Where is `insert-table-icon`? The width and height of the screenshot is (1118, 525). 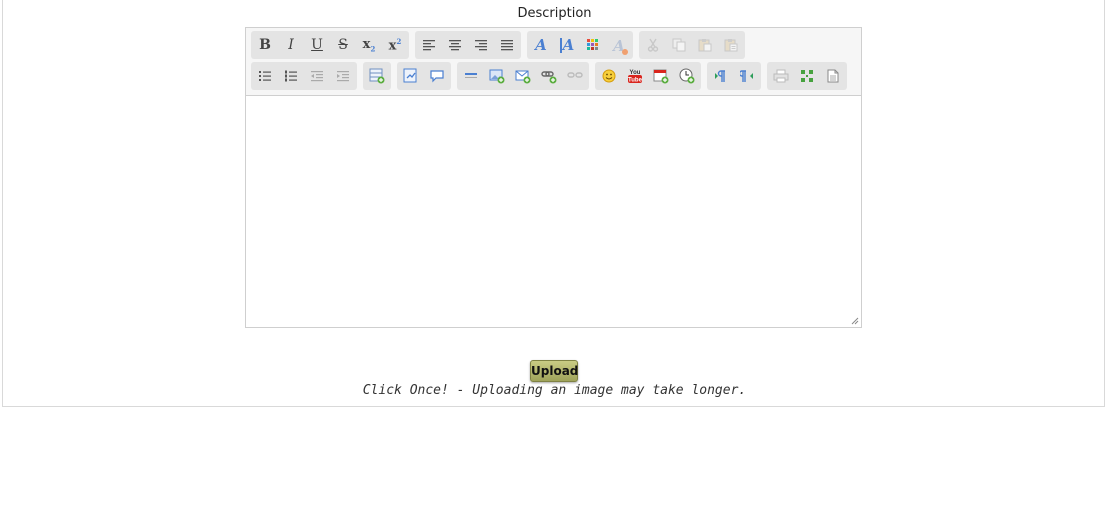 insert-table-icon is located at coordinates (377, 76).